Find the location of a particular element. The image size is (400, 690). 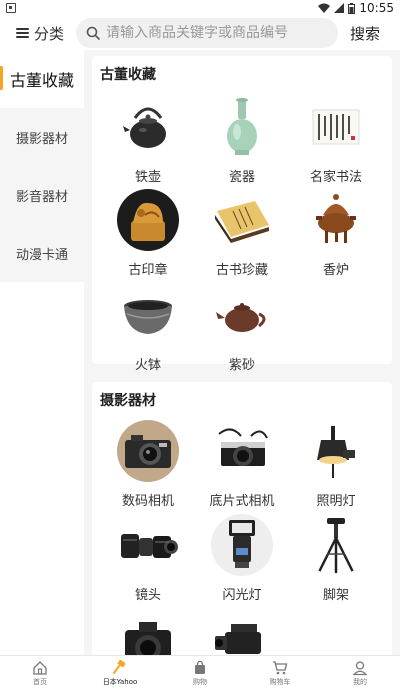

bottom-nav: 首页 日本Yahoo 购物 购物车 我的 is located at coordinates (200, 672).